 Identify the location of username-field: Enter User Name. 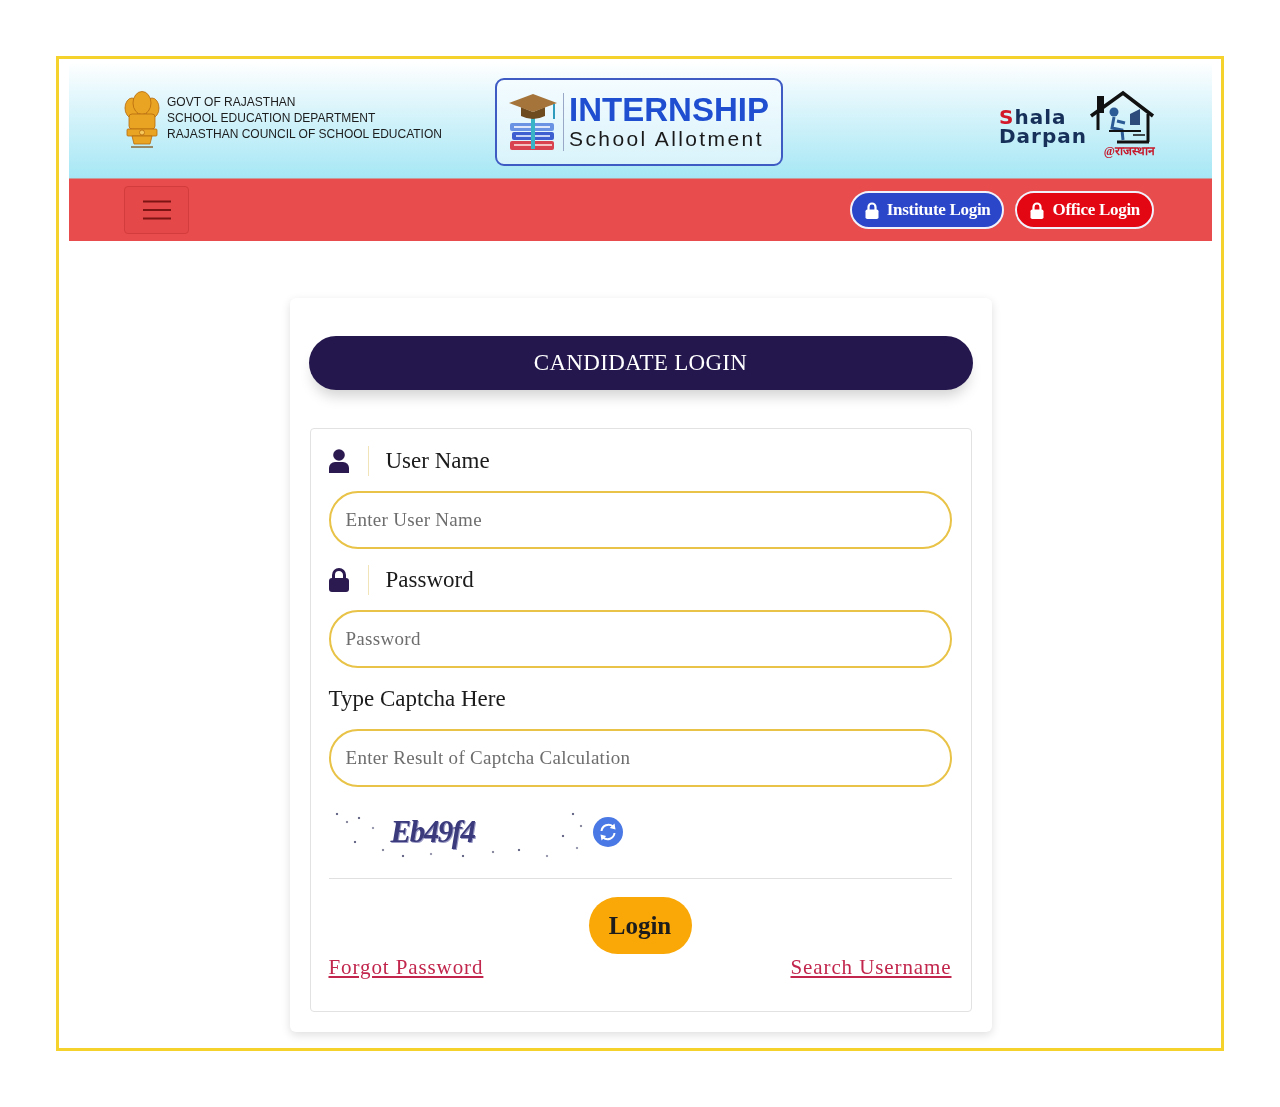
(640, 520).